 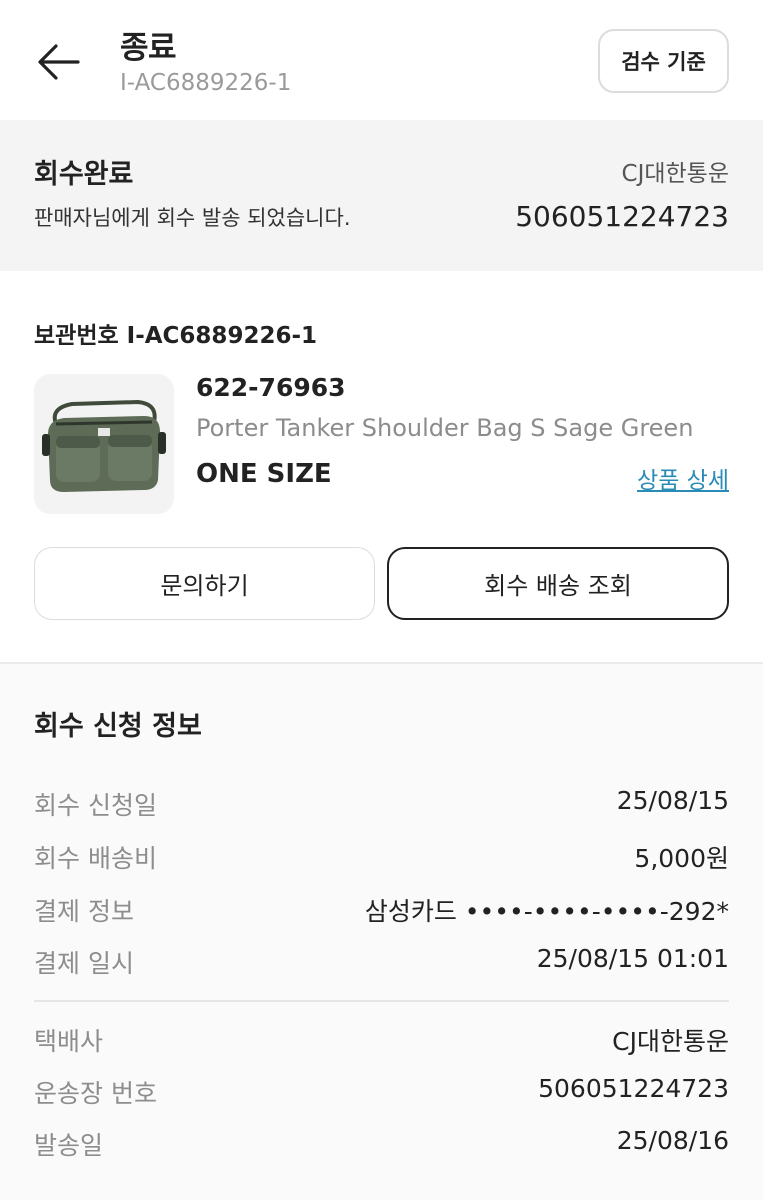 I want to click on info-label: 회수 배송비, so click(x=95, y=858).